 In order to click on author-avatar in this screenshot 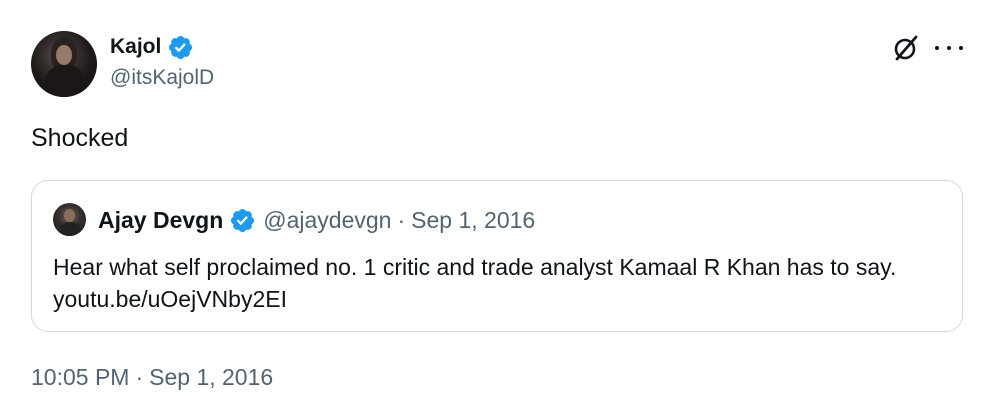, I will do `click(64, 64)`.